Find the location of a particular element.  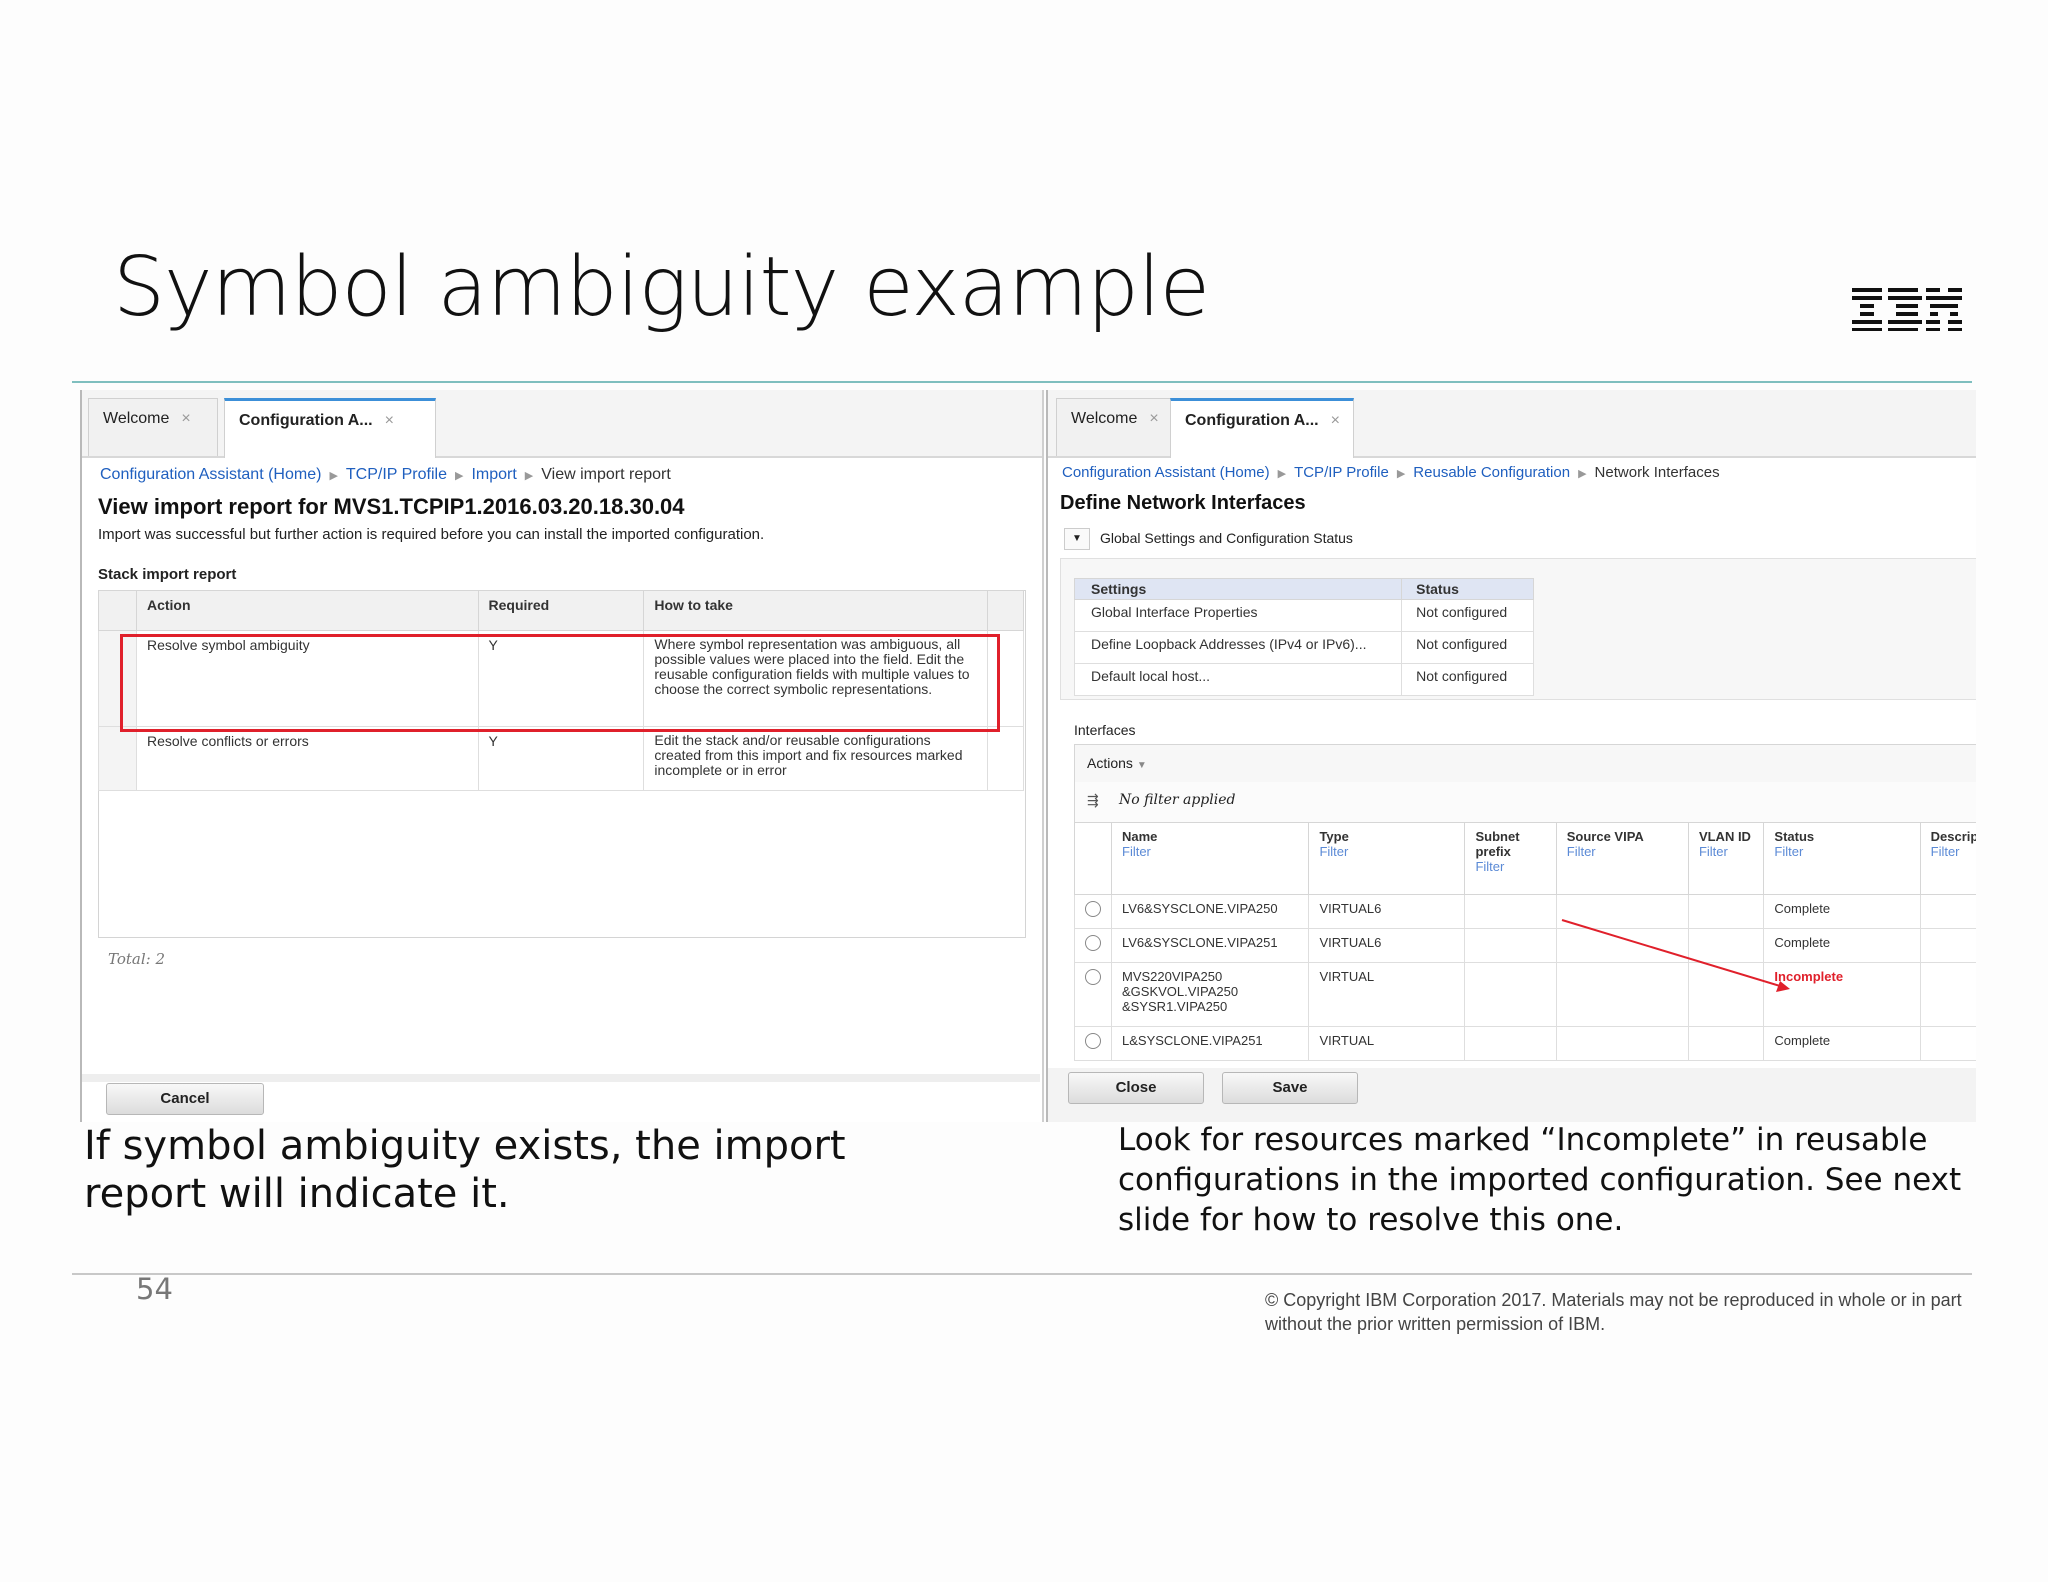

actions-menu: Actions ▼ is located at coordinates (1117, 763).